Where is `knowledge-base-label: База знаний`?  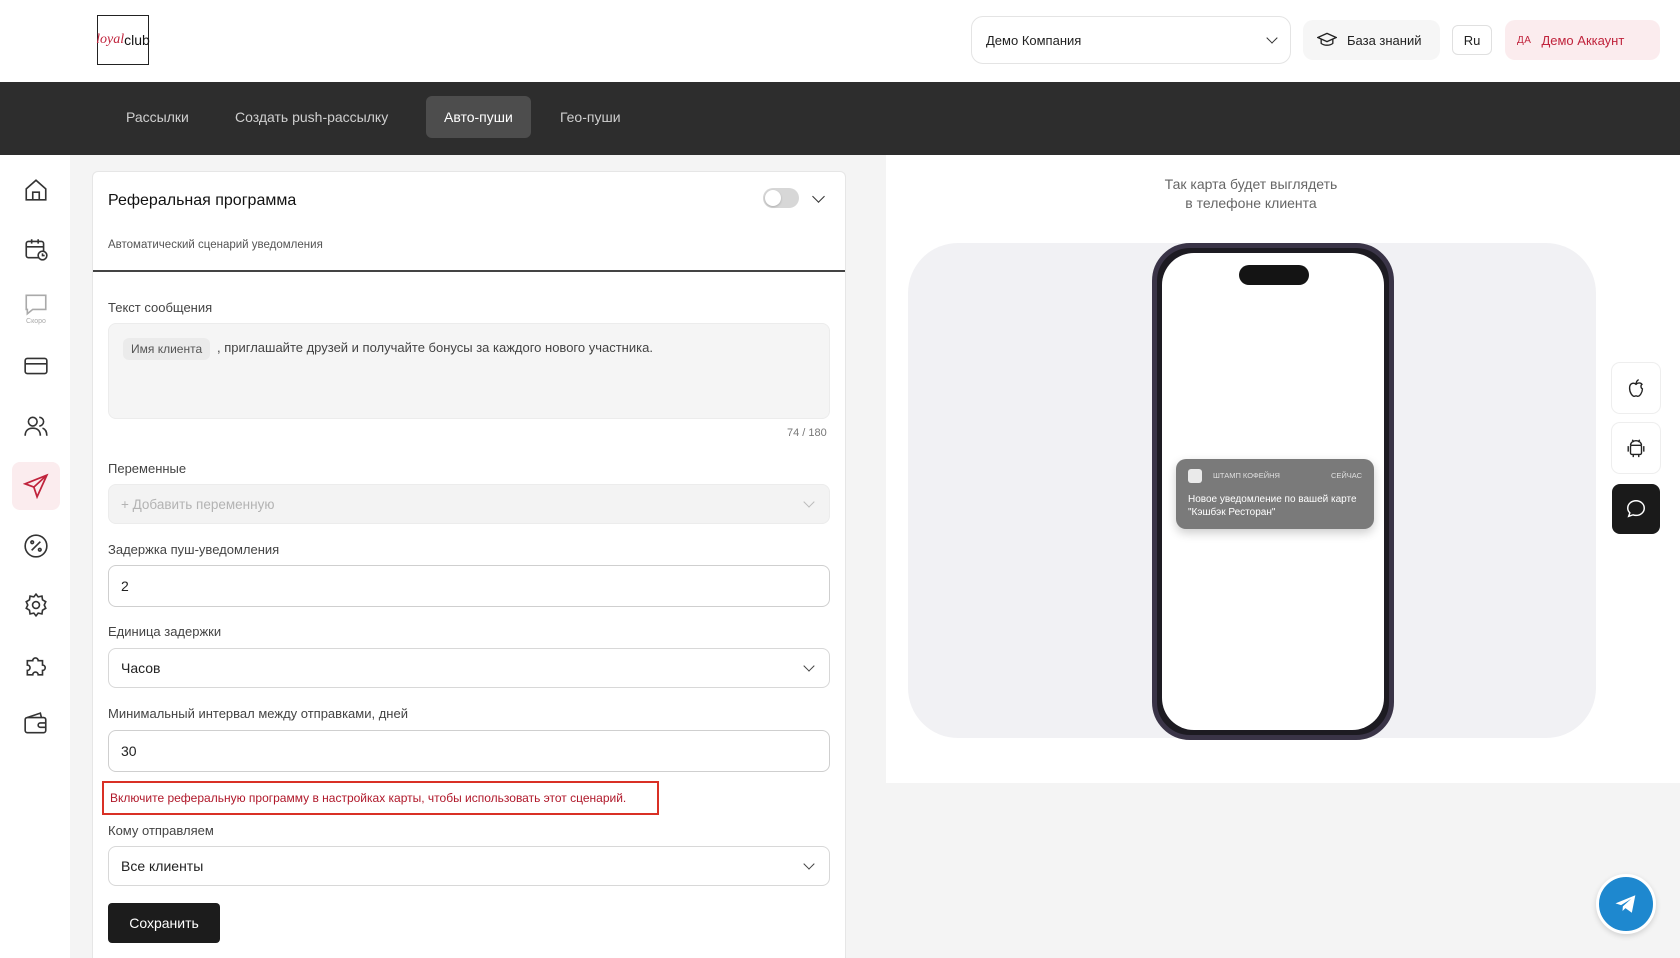
knowledge-base-label: База знаний is located at coordinates (1384, 40).